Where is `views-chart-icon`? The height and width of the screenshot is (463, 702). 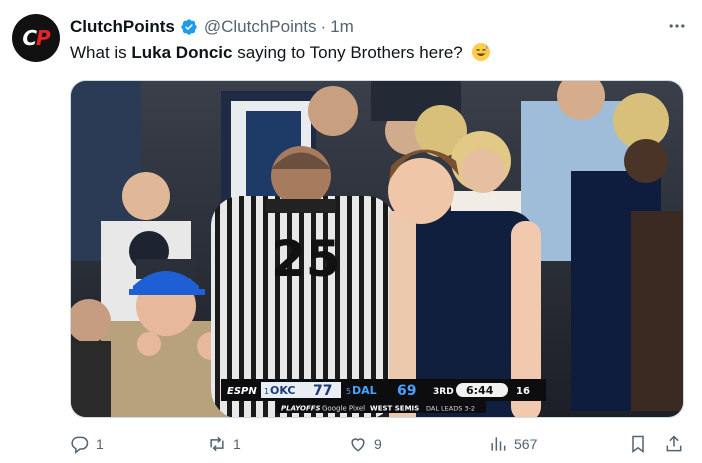
views-chart-icon is located at coordinates (498, 444).